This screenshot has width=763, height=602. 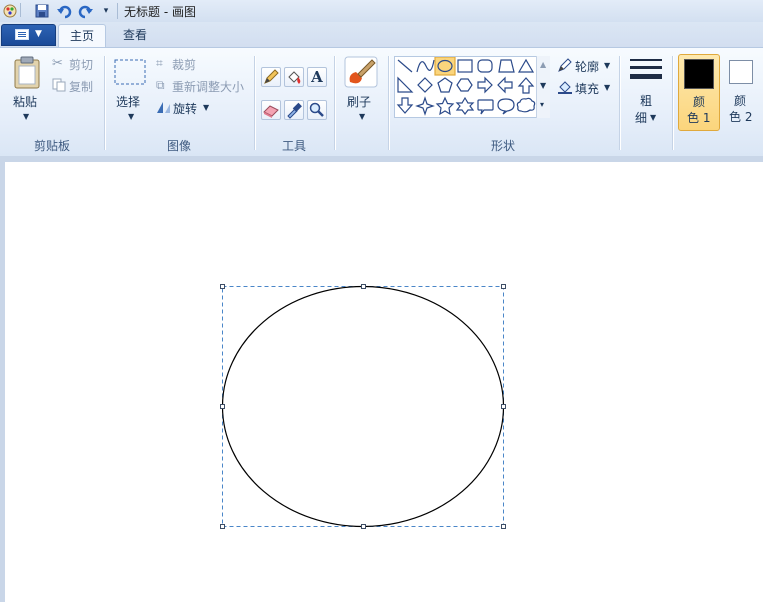 I want to click on color2-swatch, so click(x=741, y=72).